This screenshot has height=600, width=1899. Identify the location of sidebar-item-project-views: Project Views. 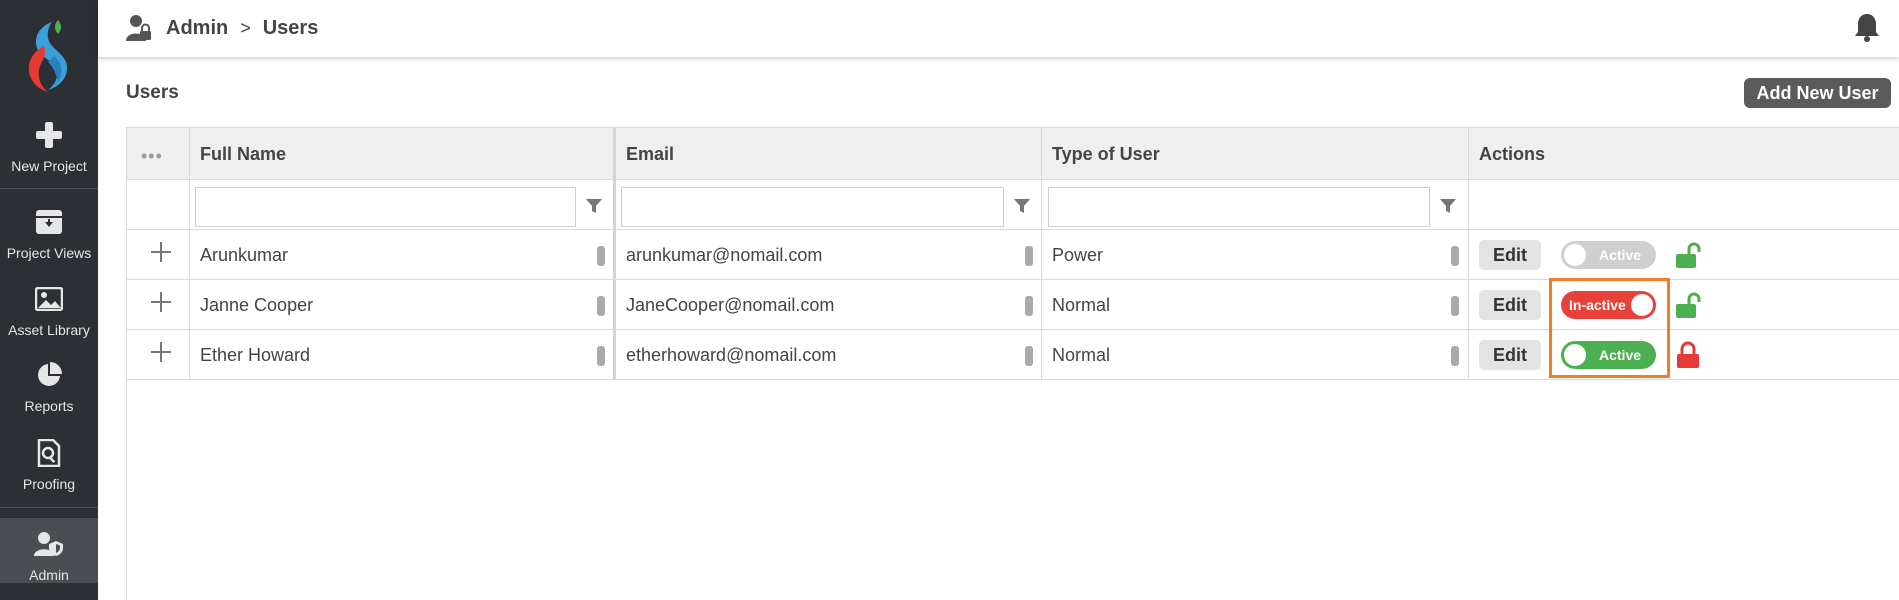
(49, 233).